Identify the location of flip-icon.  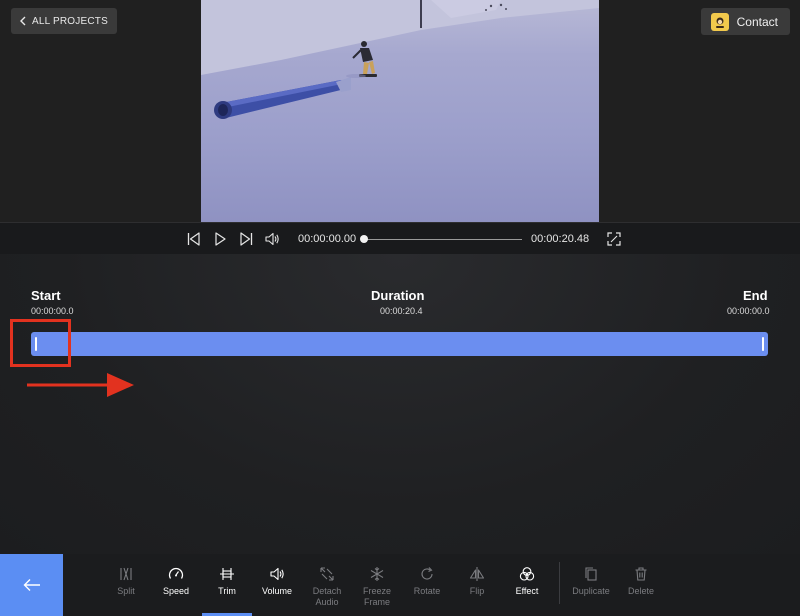
(477, 574).